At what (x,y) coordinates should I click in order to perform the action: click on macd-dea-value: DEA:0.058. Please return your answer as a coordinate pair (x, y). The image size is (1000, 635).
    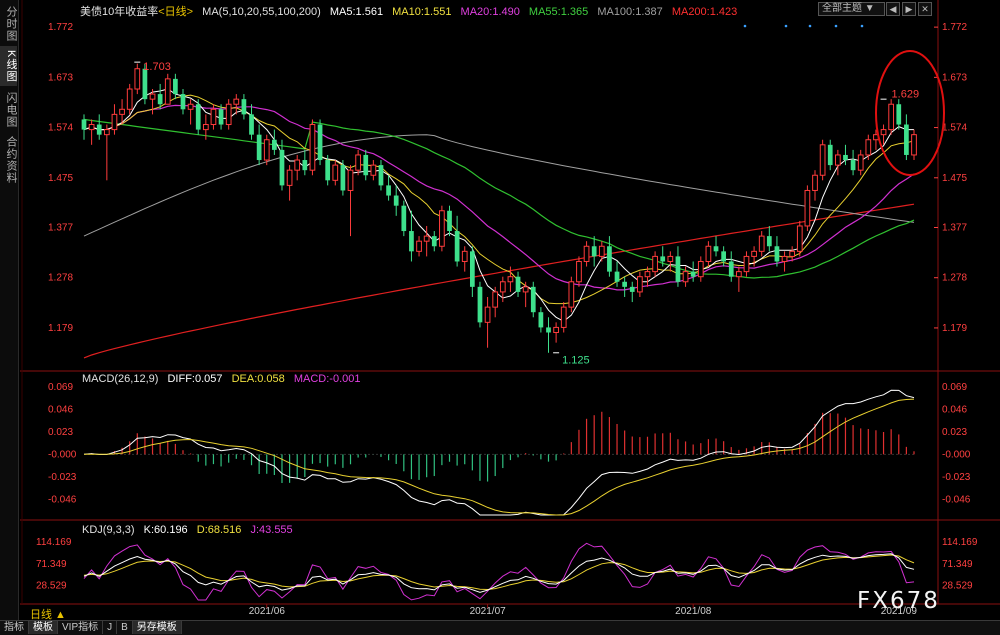
    Looking at the image, I should click on (258, 379).